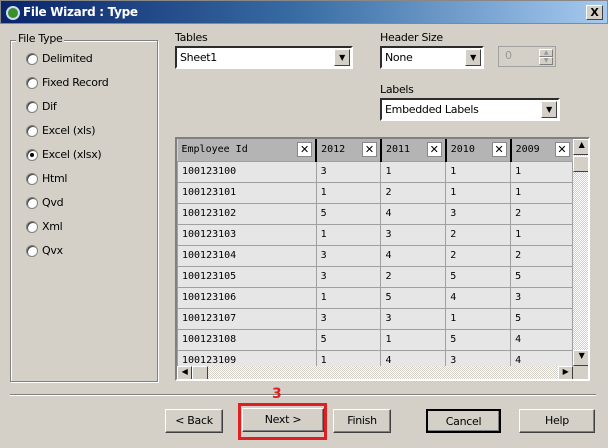 This screenshot has width=608, height=448. I want to click on scroll-right-icon: ▶, so click(565, 372).